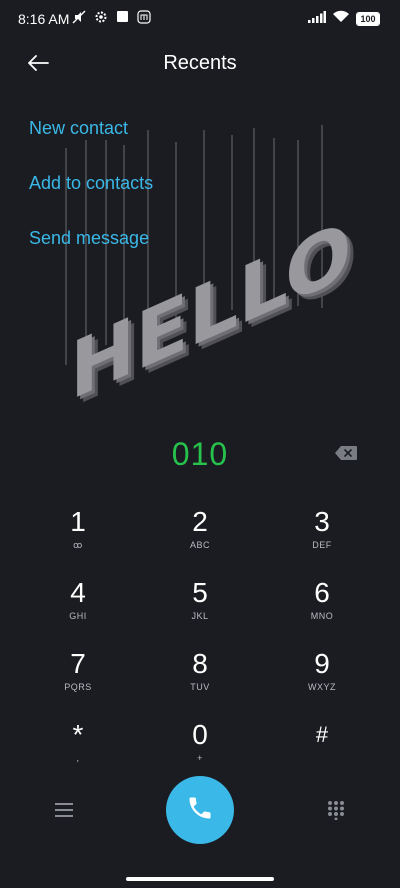  I want to click on key-digit: 7, so click(78, 663).